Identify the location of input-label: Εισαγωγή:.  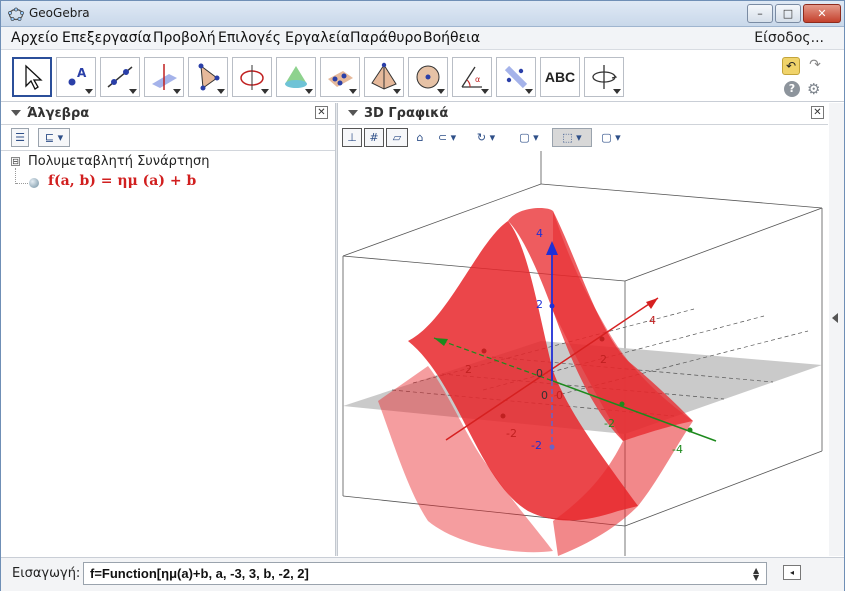
(46, 573).